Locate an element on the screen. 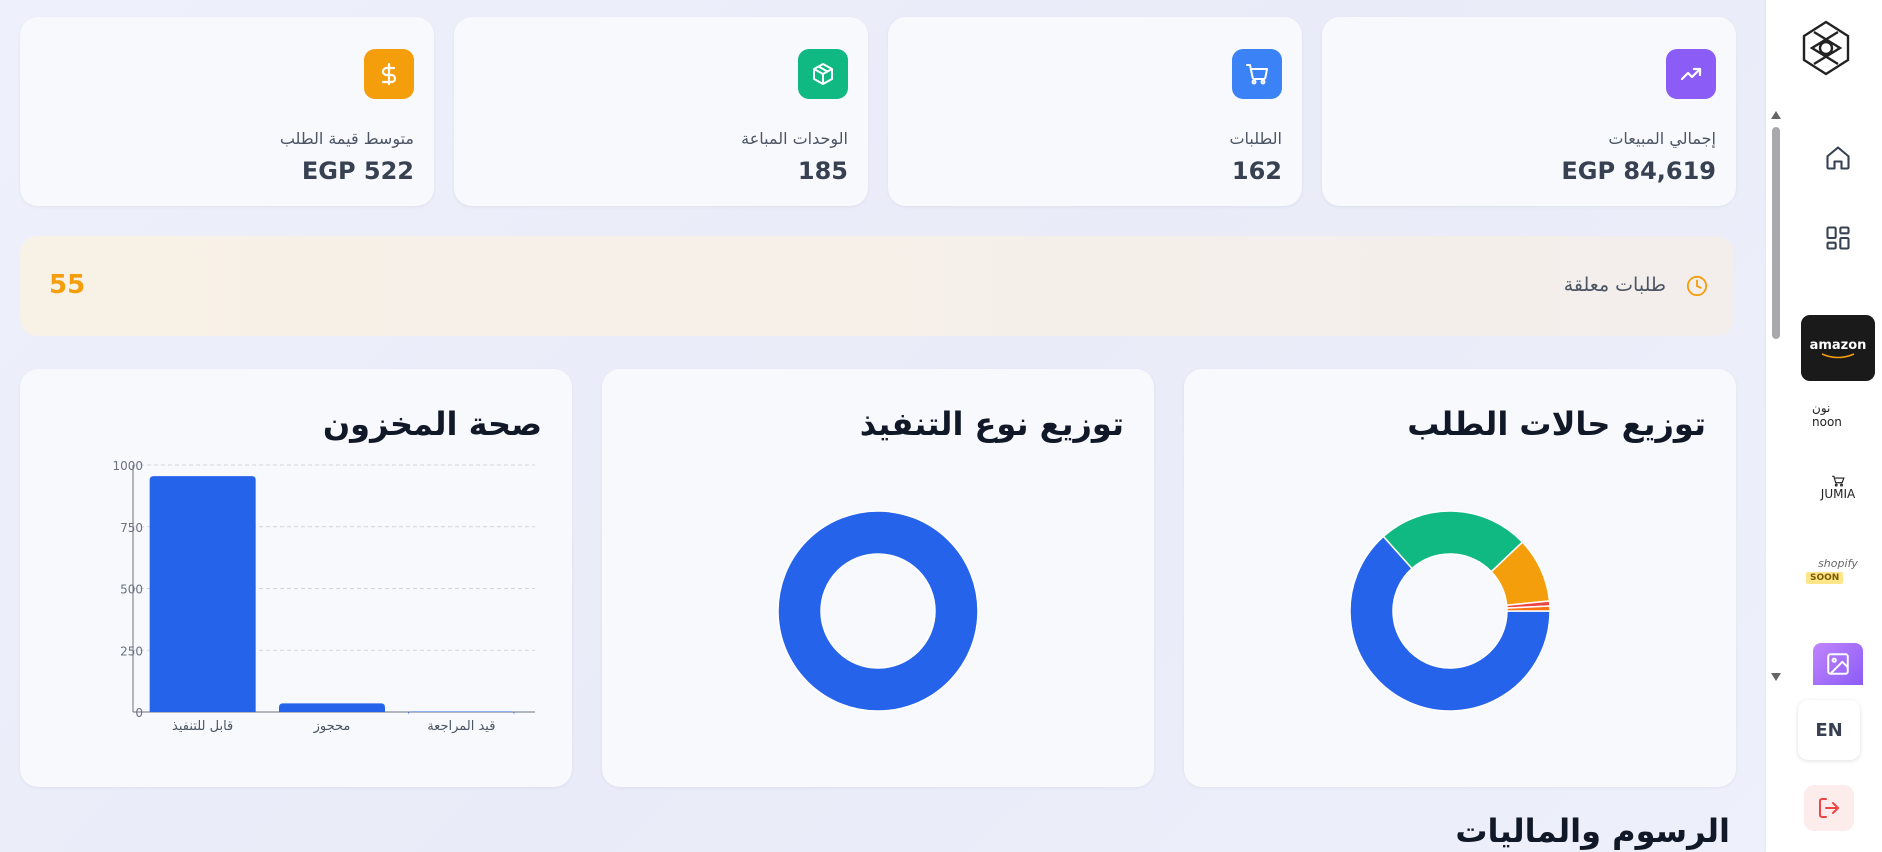 The image size is (1882, 852). trending-up-icon is located at coordinates (1691, 74).